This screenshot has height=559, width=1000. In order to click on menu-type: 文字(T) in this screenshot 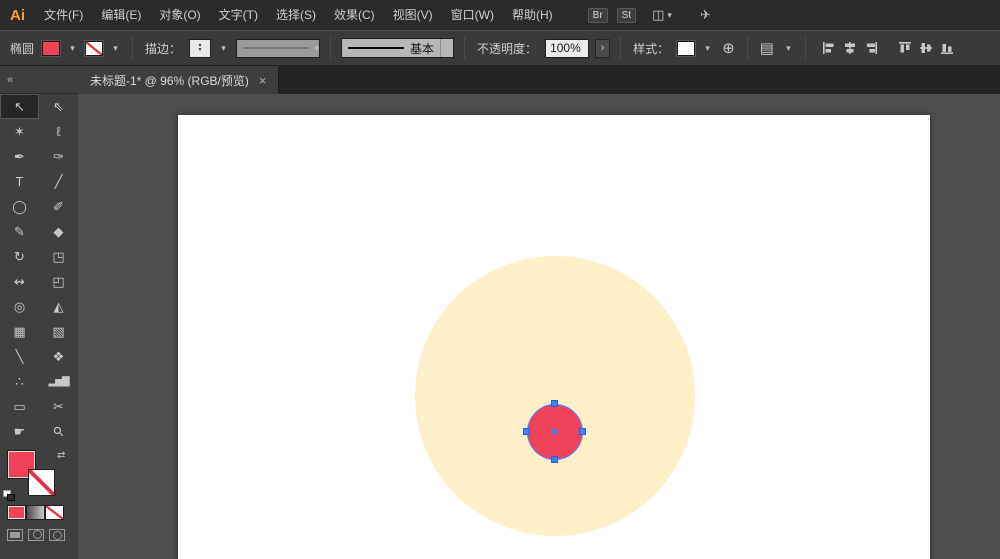, I will do `click(238, 15)`.